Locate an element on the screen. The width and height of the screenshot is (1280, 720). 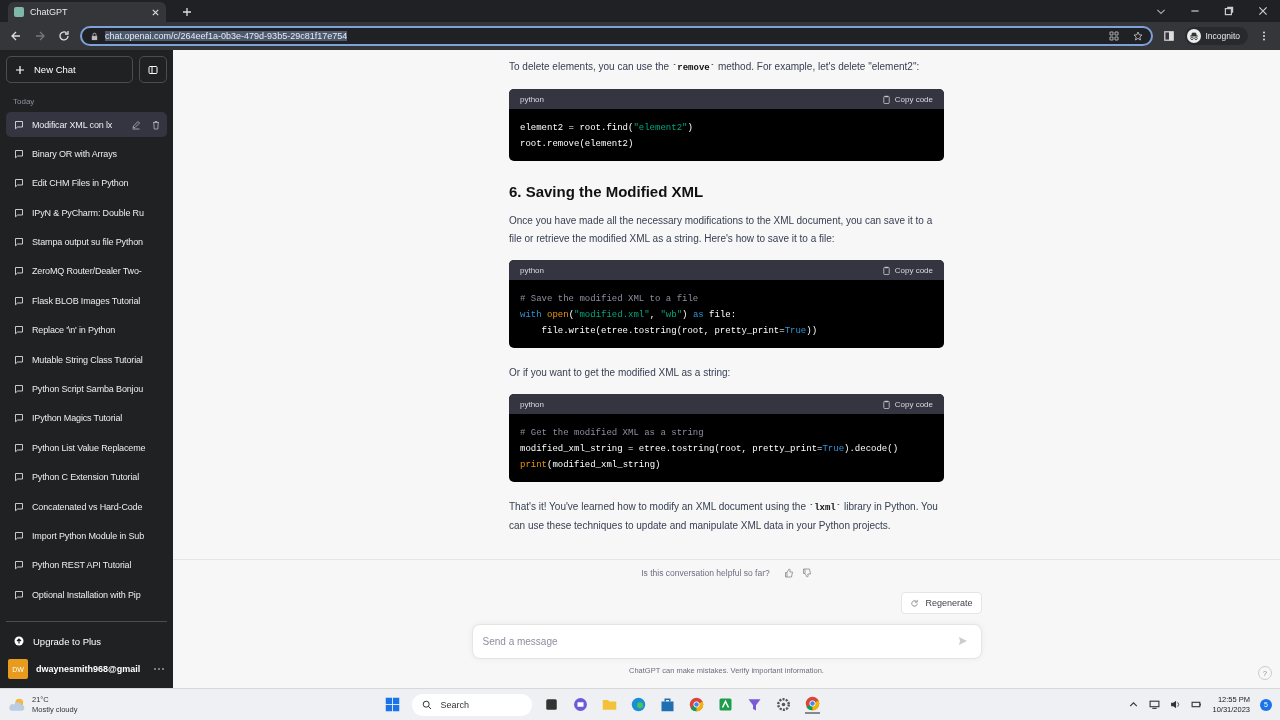
section-heading: 6. Saving the Modified XML is located at coordinates (607, 191).